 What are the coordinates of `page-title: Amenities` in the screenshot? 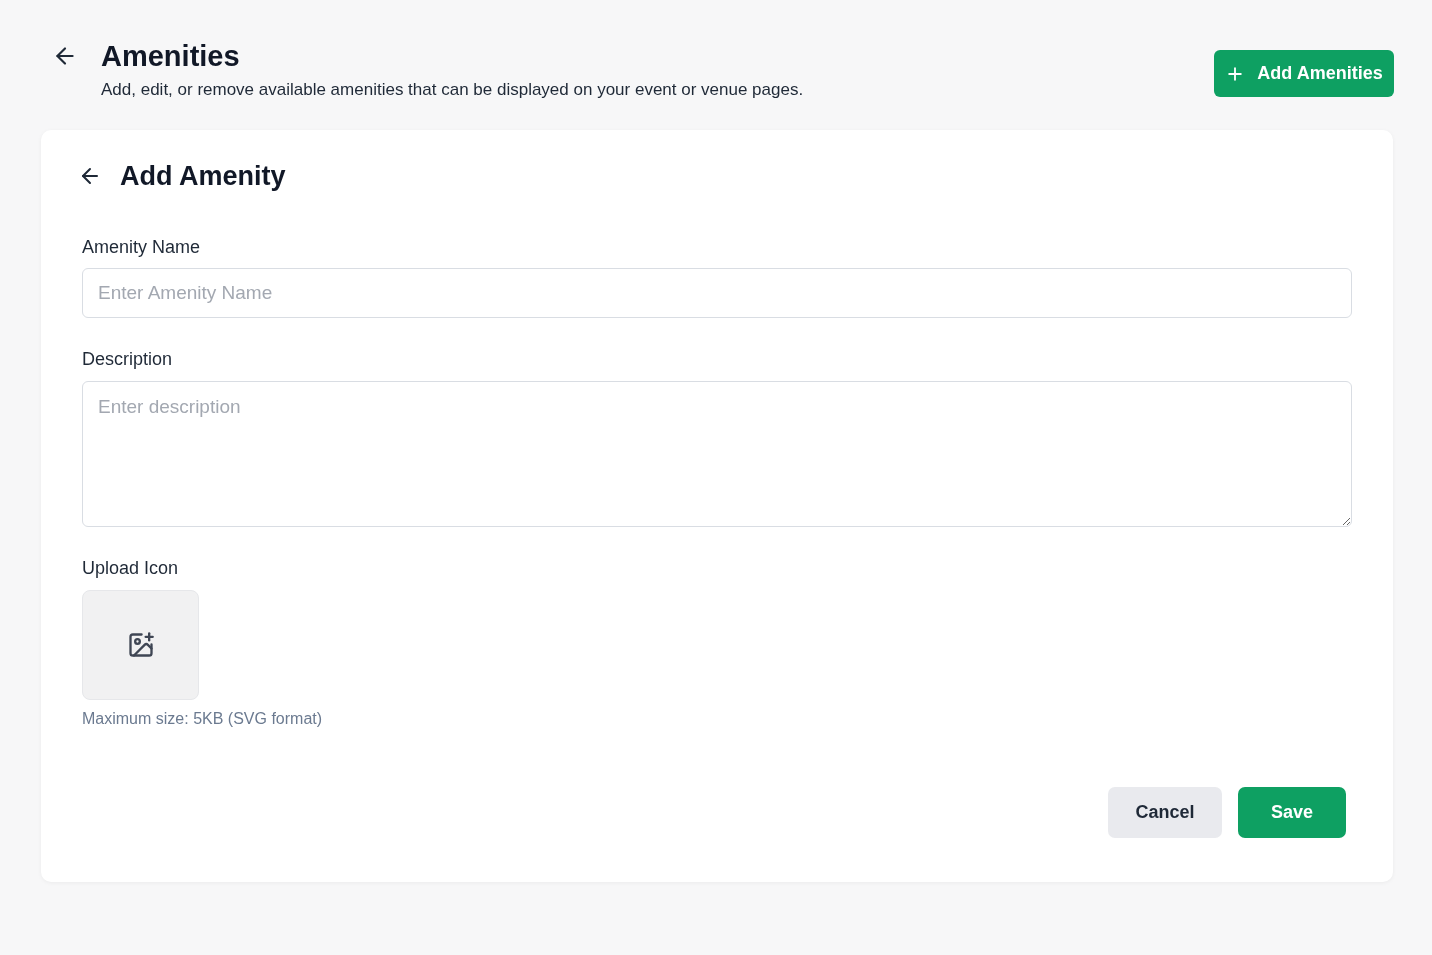 It's located at (171, 56).